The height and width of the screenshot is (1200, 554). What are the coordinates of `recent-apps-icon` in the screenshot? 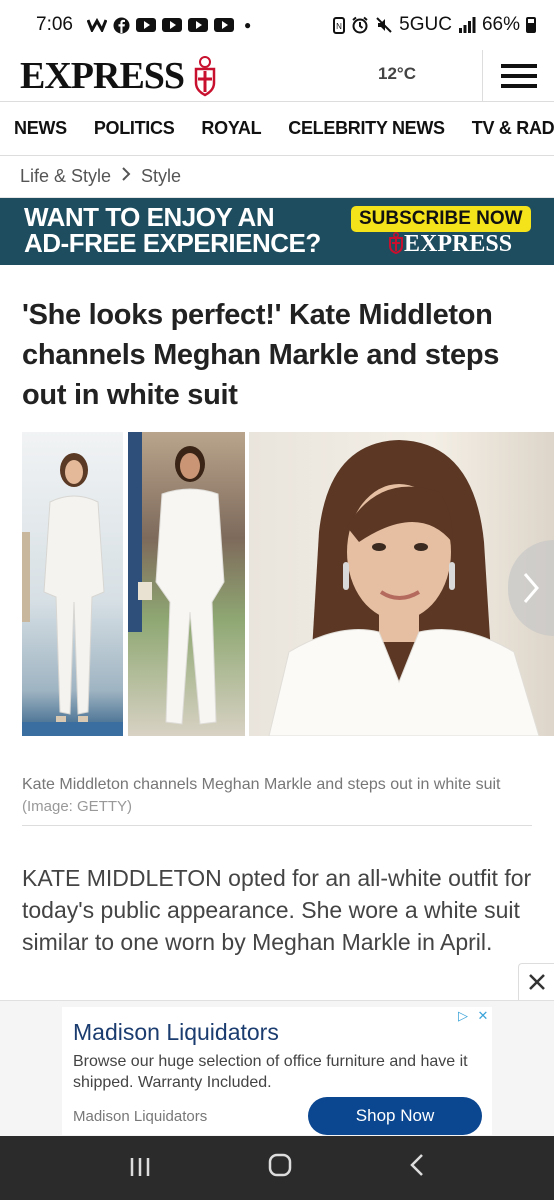 It's located at (140, 1168).